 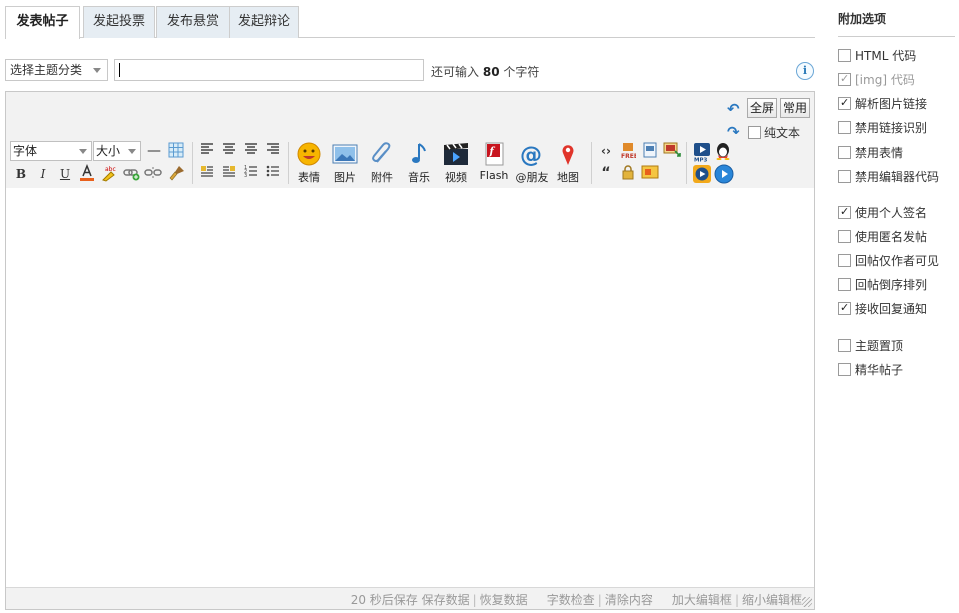 I want to click on quote-icon: “, so click(x=606, y=173).